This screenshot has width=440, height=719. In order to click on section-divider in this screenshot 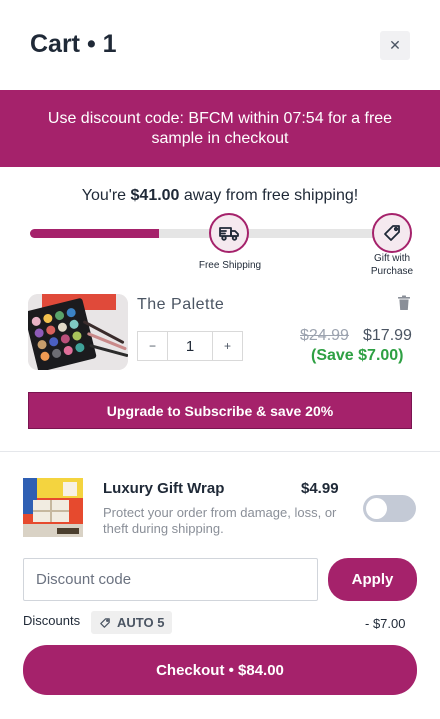, I will do `click(220, 451)`.